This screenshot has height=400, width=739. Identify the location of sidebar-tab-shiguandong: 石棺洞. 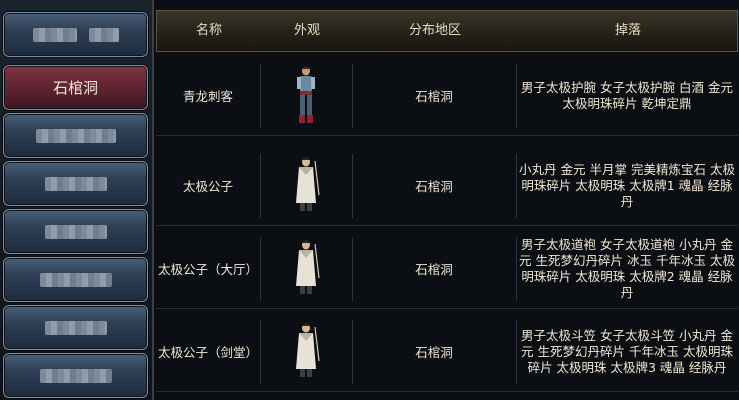
(75, 87).